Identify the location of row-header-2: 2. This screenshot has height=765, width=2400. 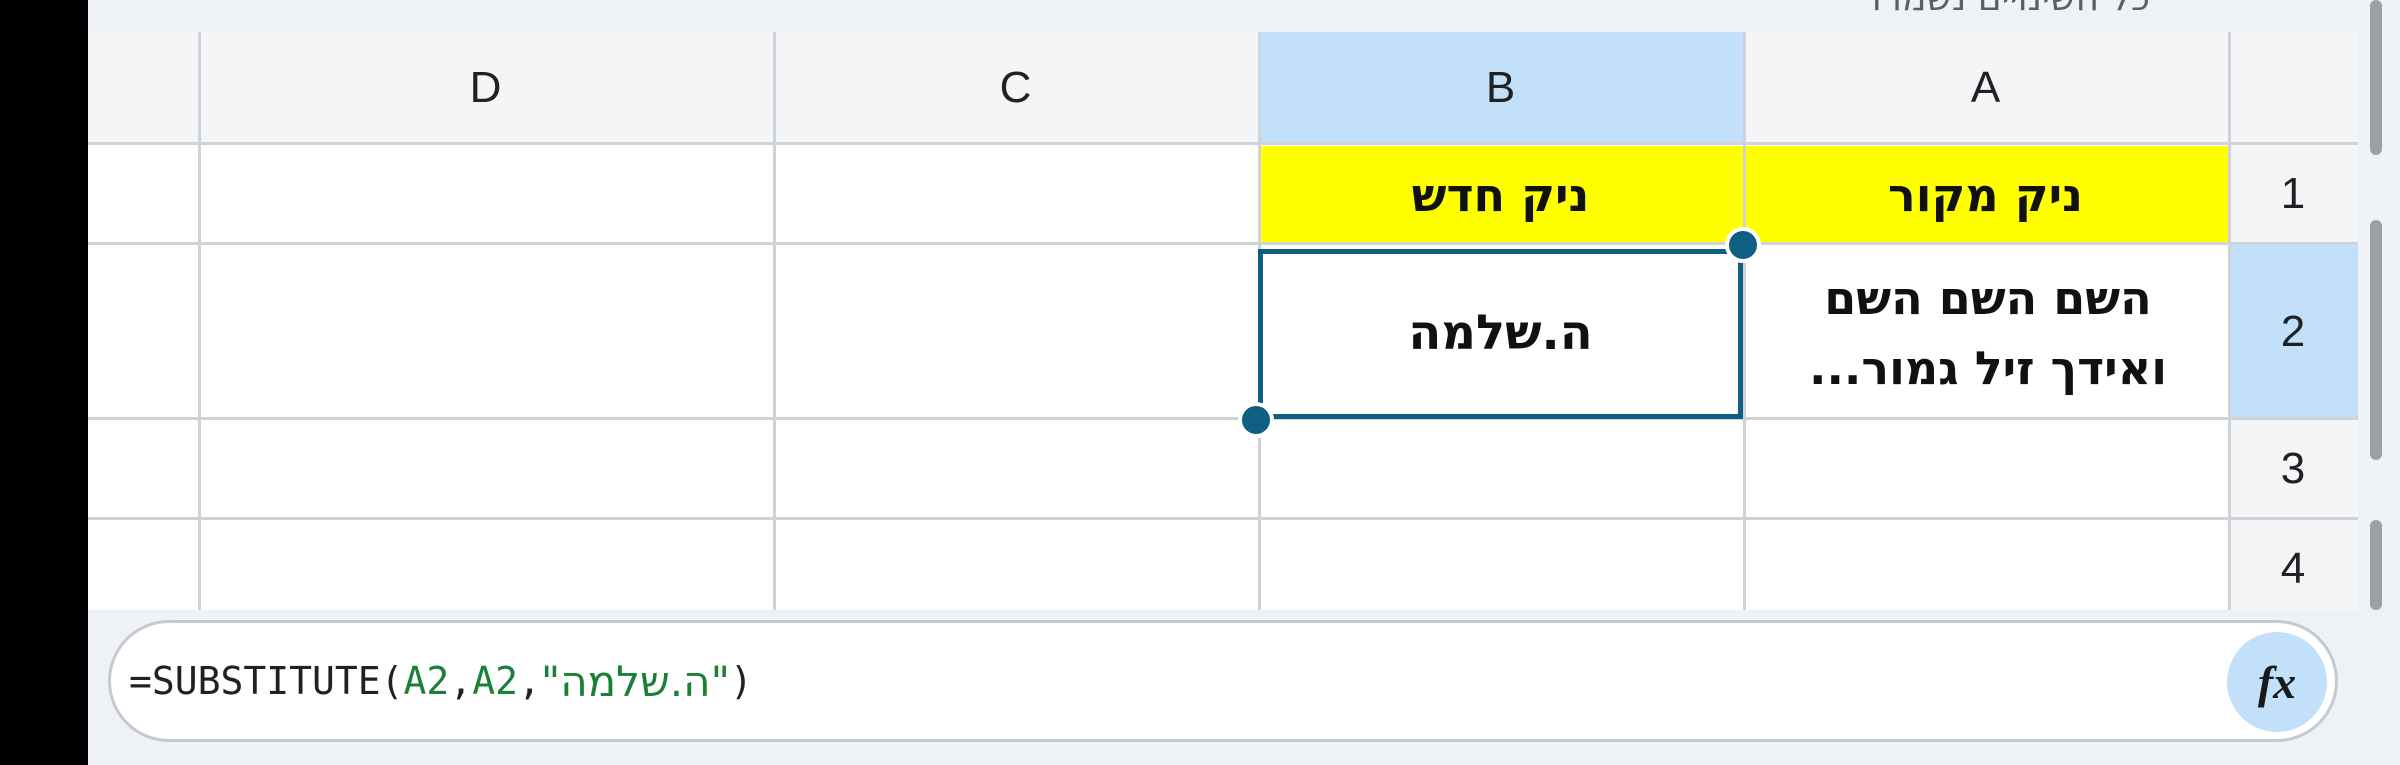
(2293, 331).